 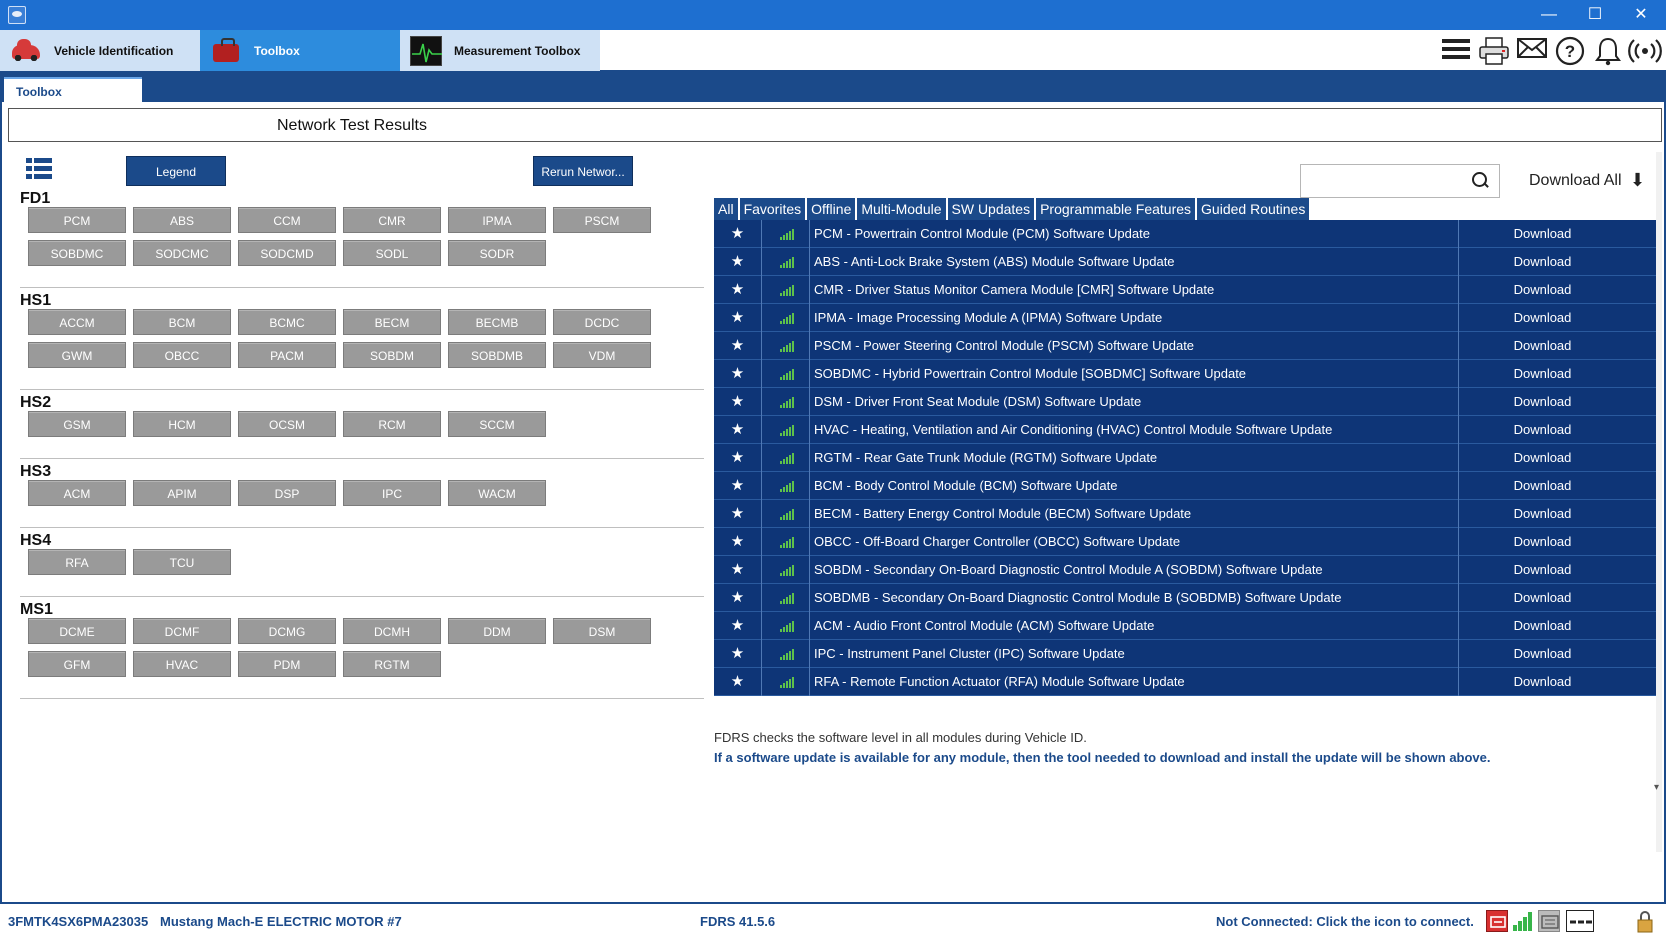 What do you see at coordinates (77, 220) in the screenshot?
I see `module-button-pcm: PCM` at bounding box center [77, 220].